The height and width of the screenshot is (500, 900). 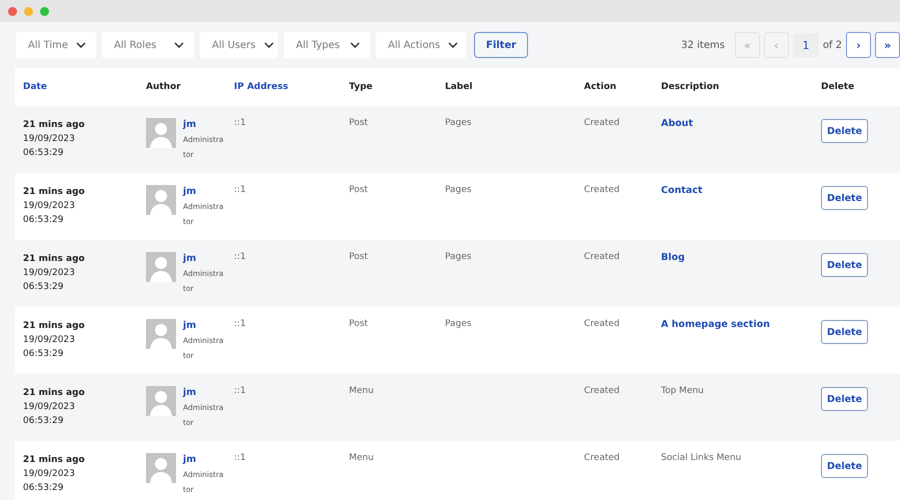 I want to click on description-text: Social Links Menu, so click(x=701, y=458).